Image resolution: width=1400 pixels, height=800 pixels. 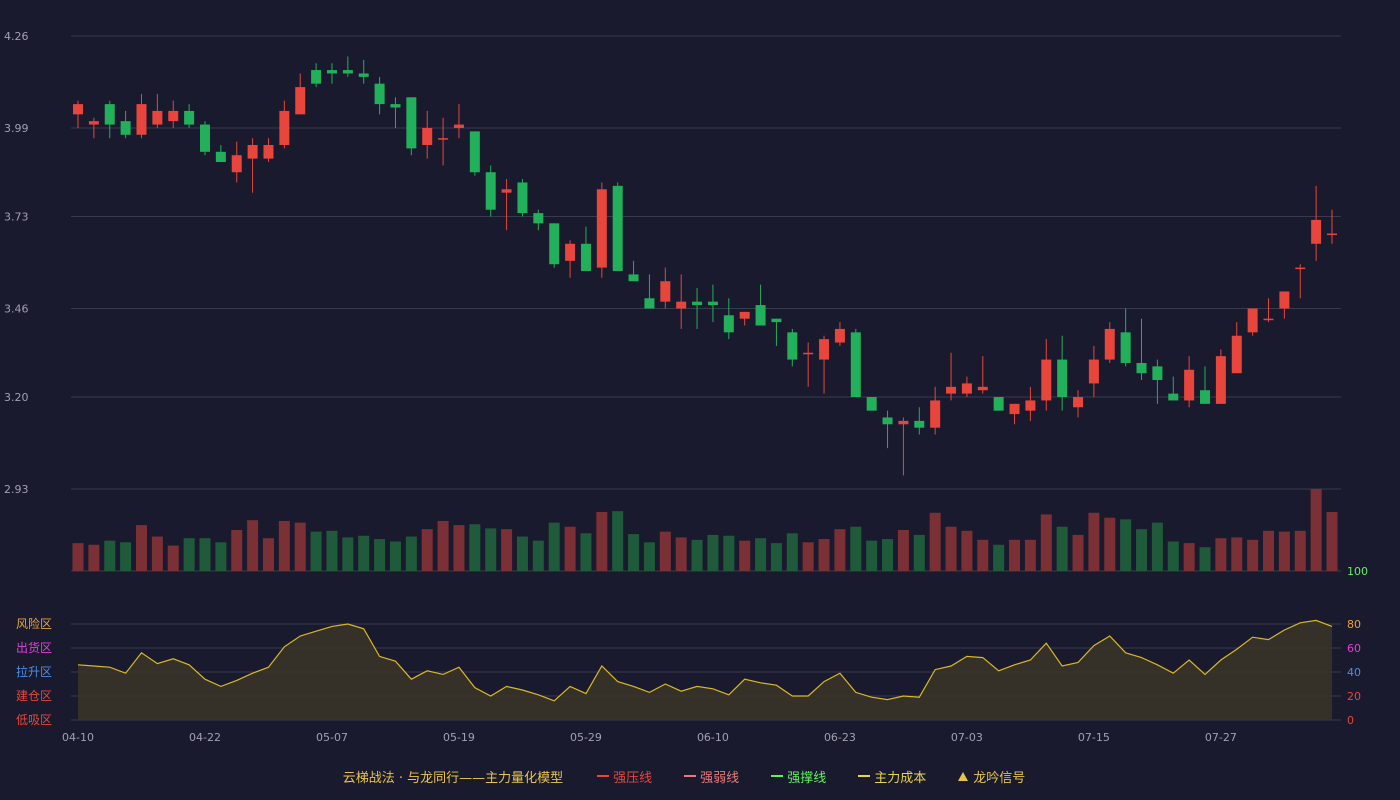 I want to click on legend-item-signal: 龙吟信号, so click(x=991, y=776).